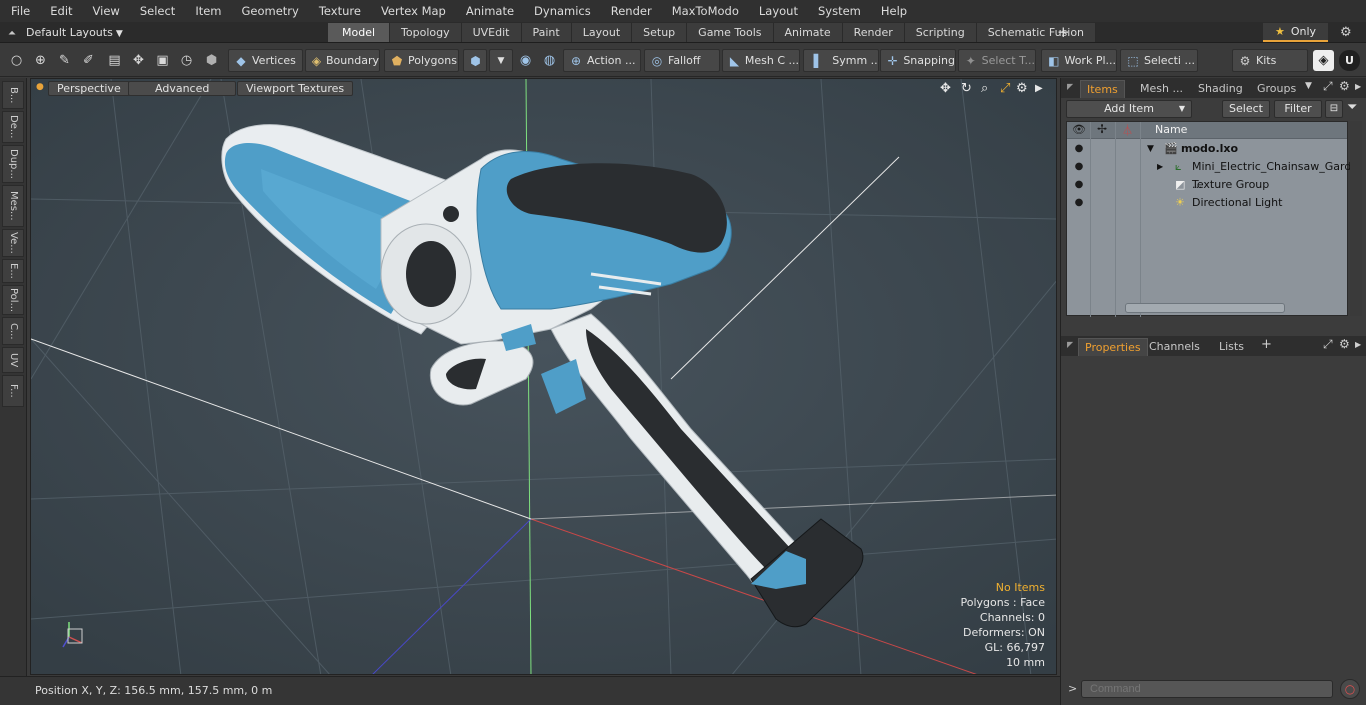  What do you see at coordinates (1207, 203) in the screenshot?
I see `list-item: ● ☀ Directional Light` at bounding box center [1207, 203].